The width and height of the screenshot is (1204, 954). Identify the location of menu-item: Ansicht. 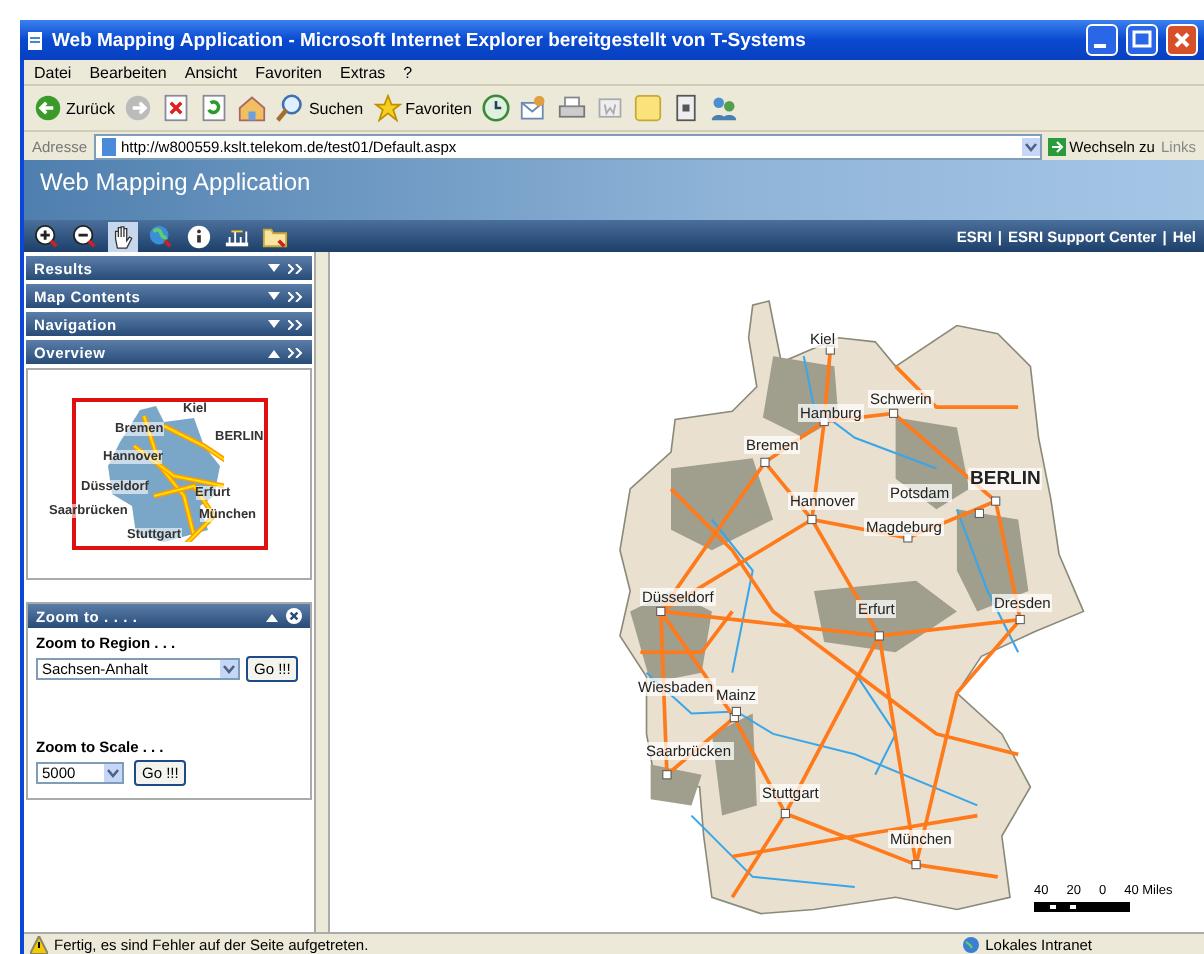
(211, 72).